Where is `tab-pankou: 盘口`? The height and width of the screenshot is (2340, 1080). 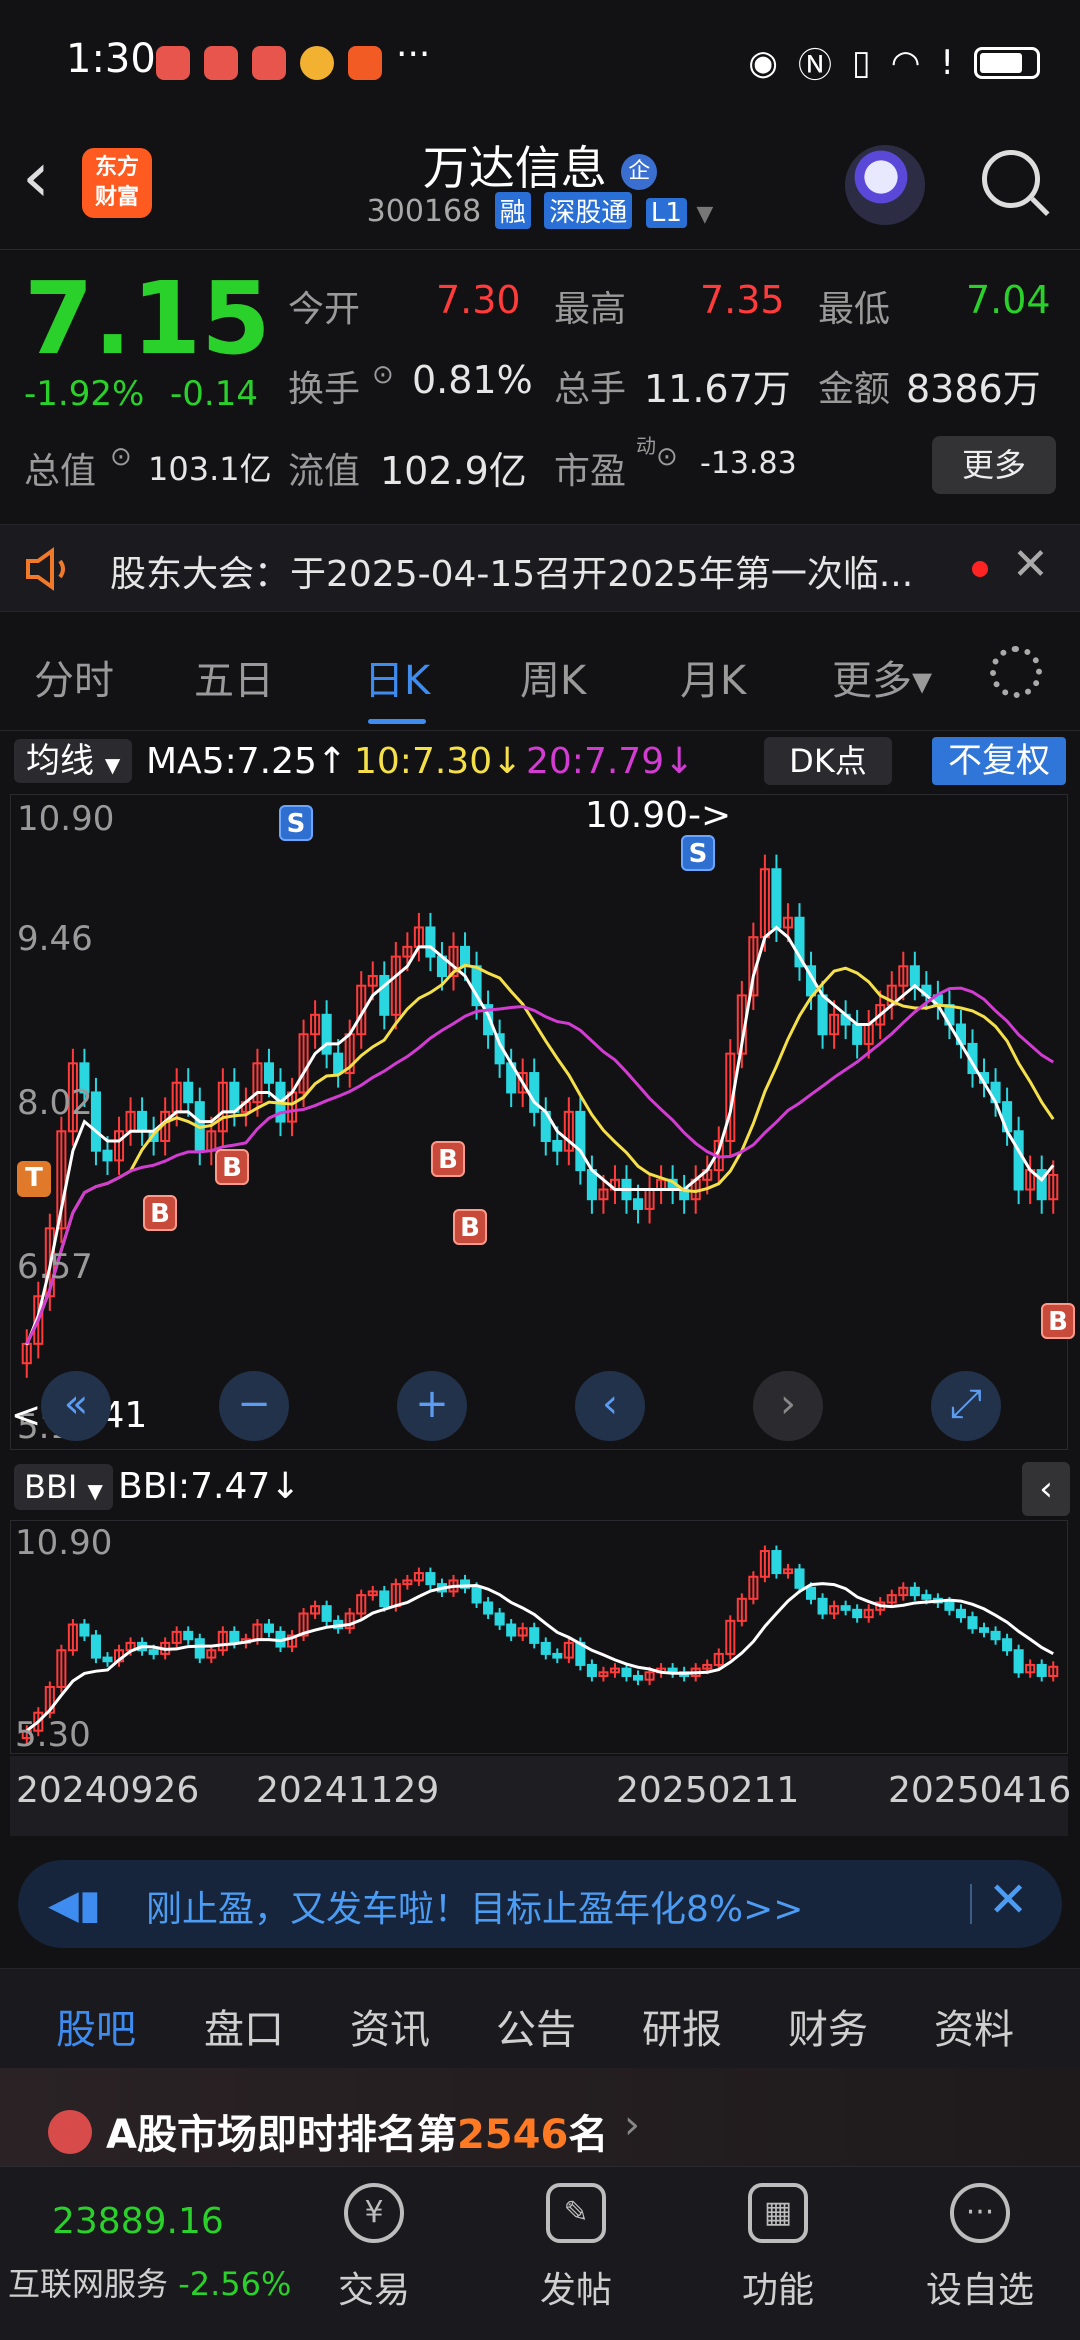 tab-pankou: 盘口 is located at coordinates (244, 2026).